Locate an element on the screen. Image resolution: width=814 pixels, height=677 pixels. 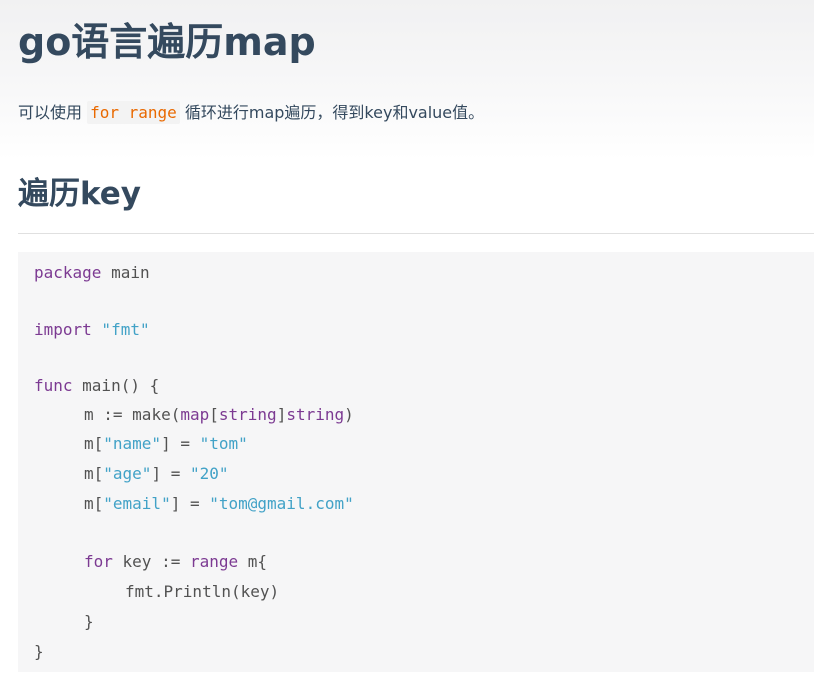
code-line-func: func main() { is located at coordinates (96, 386).